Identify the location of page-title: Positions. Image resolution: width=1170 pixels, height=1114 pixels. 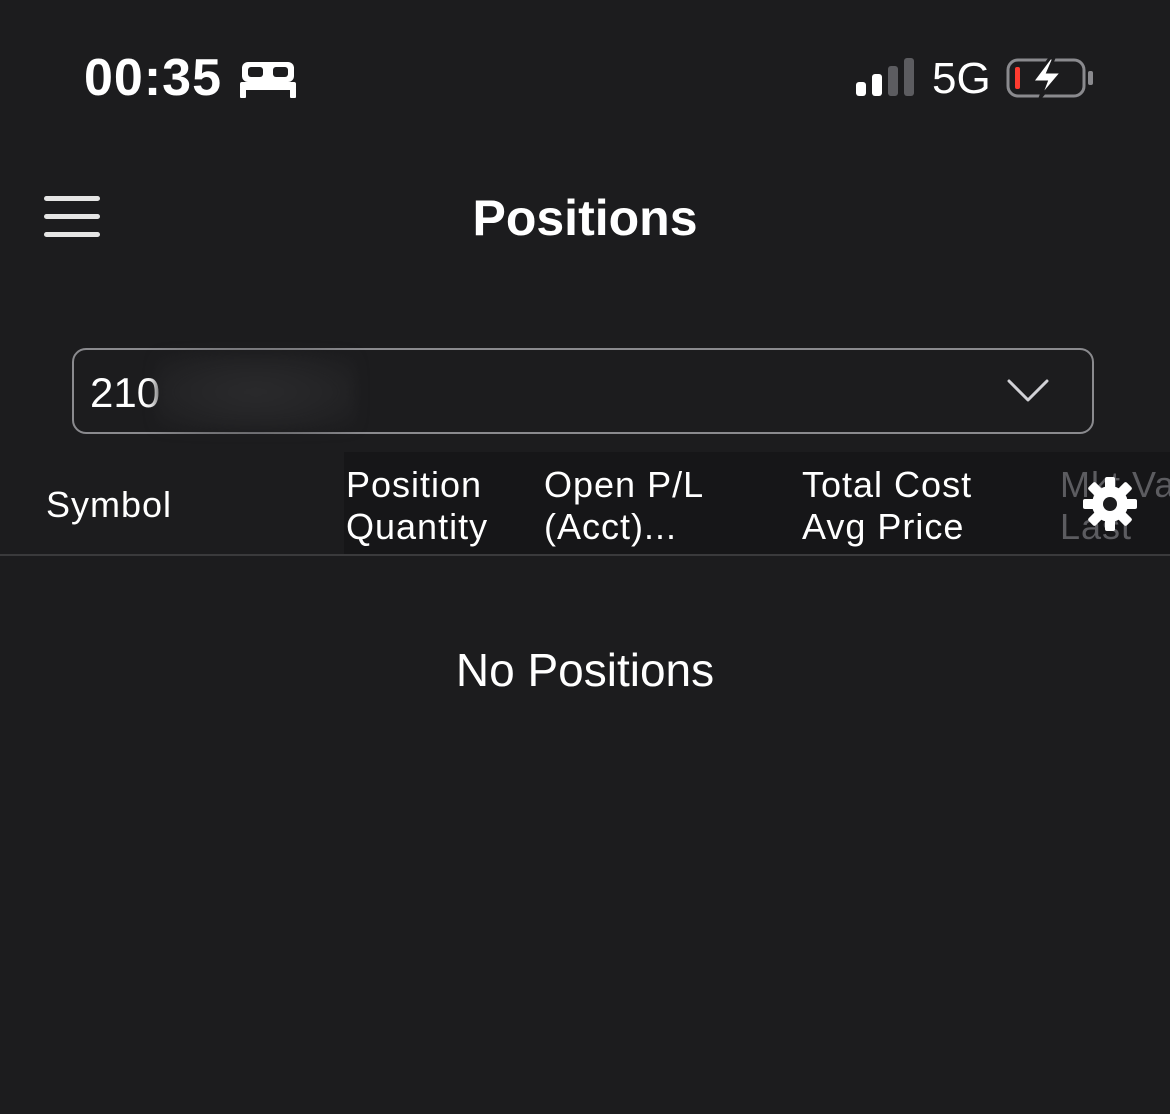
(585, 218).